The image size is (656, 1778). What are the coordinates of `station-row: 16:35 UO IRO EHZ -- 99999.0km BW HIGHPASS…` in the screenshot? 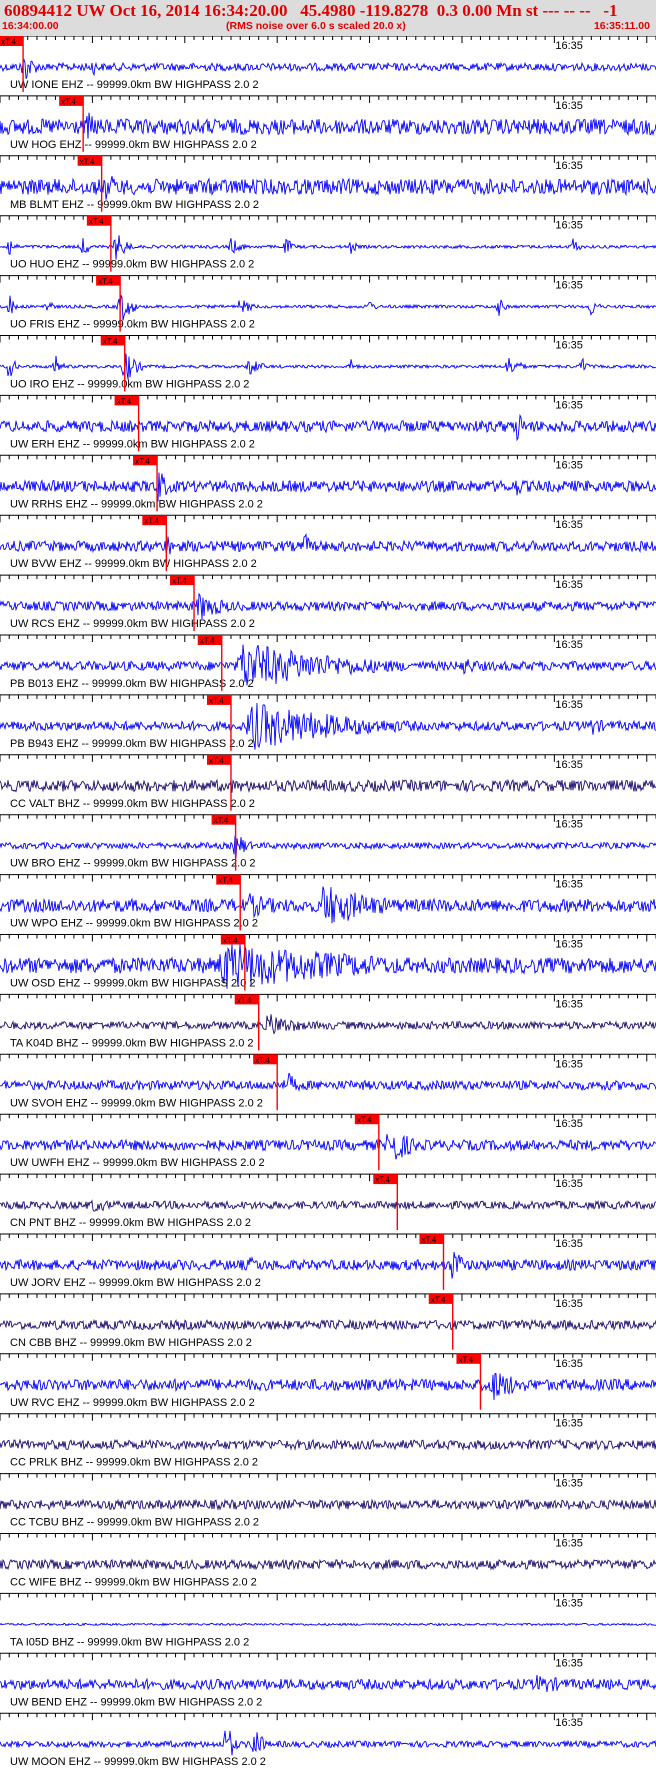 It's located at (328, 363).